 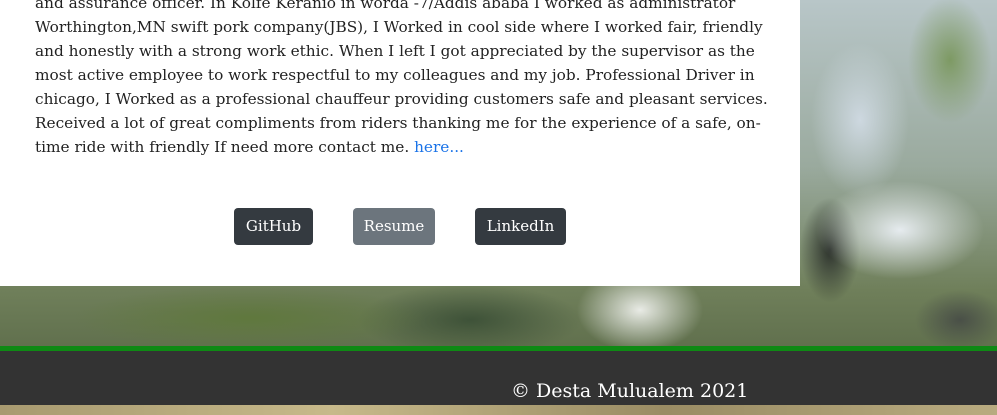 I want to click on resume-button: Resume, so click(x=394, y=226).